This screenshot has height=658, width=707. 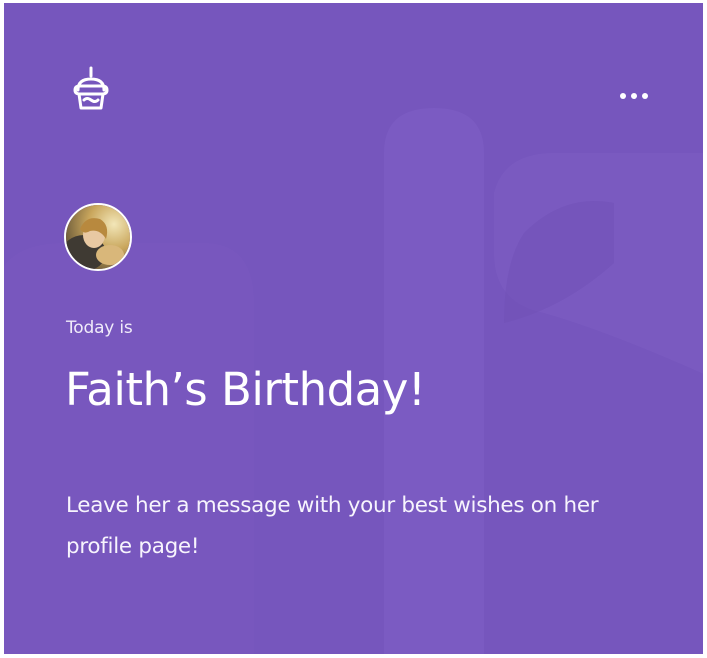 I want to click on birthday-title: Faith’s Birthday!, so click(x=245, y=389).